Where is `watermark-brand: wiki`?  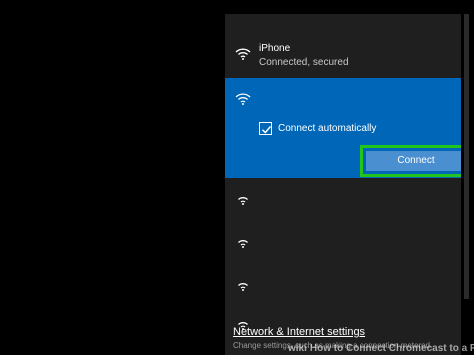
watermark-brand: wiki is located at coordinates (297, 348).